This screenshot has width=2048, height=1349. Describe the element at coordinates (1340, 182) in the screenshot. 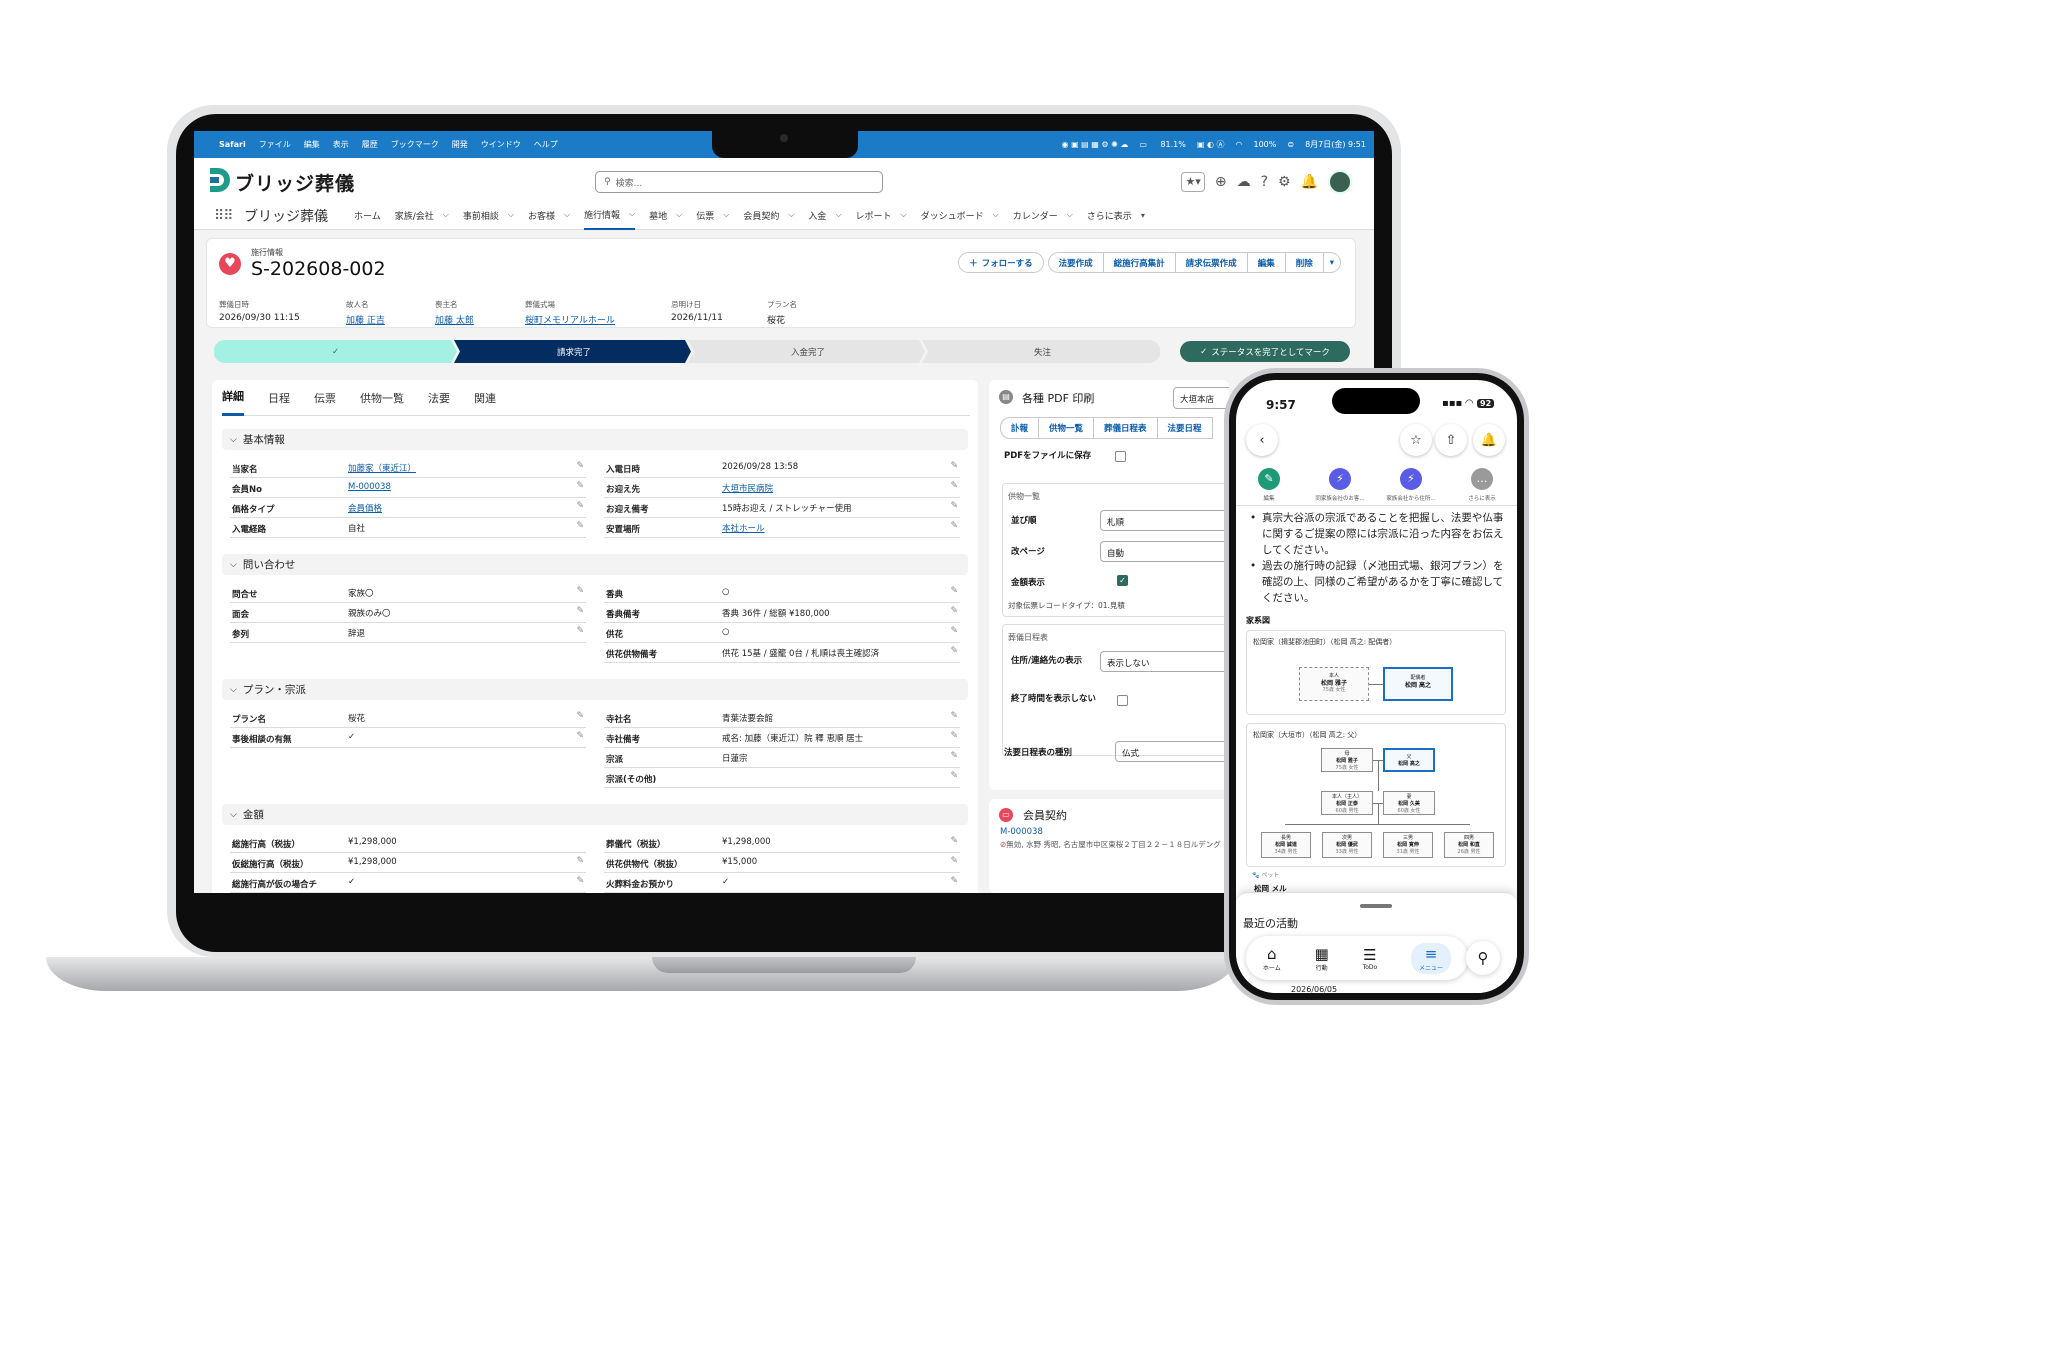

I see `user-avatar` at that location.